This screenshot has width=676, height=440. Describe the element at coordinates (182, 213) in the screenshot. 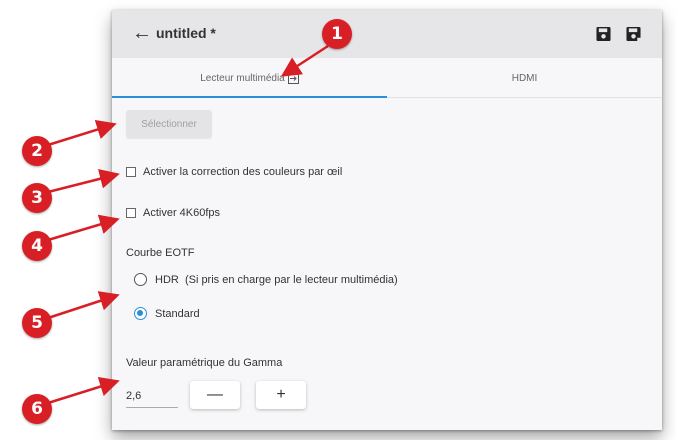

I see `checkbox-label: Activer 4K60fps` at that location.